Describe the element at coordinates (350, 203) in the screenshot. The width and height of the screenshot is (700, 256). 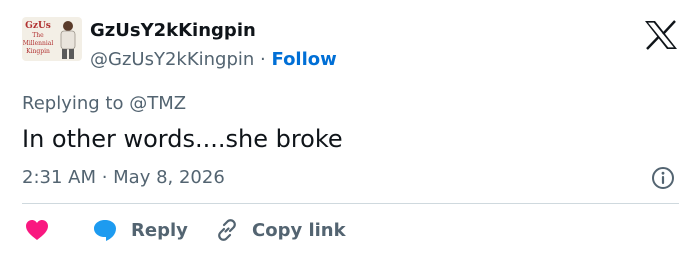
I see `divider` at that location.